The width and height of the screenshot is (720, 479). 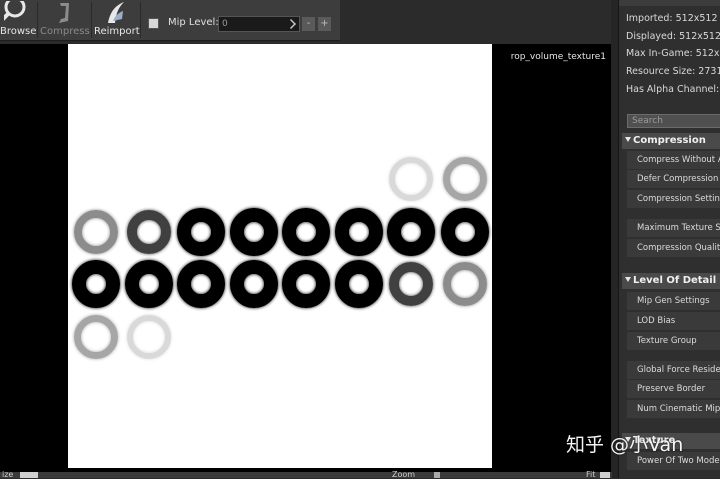 I want to click on reimport-button: Reimport, so click(x=117, y=20).